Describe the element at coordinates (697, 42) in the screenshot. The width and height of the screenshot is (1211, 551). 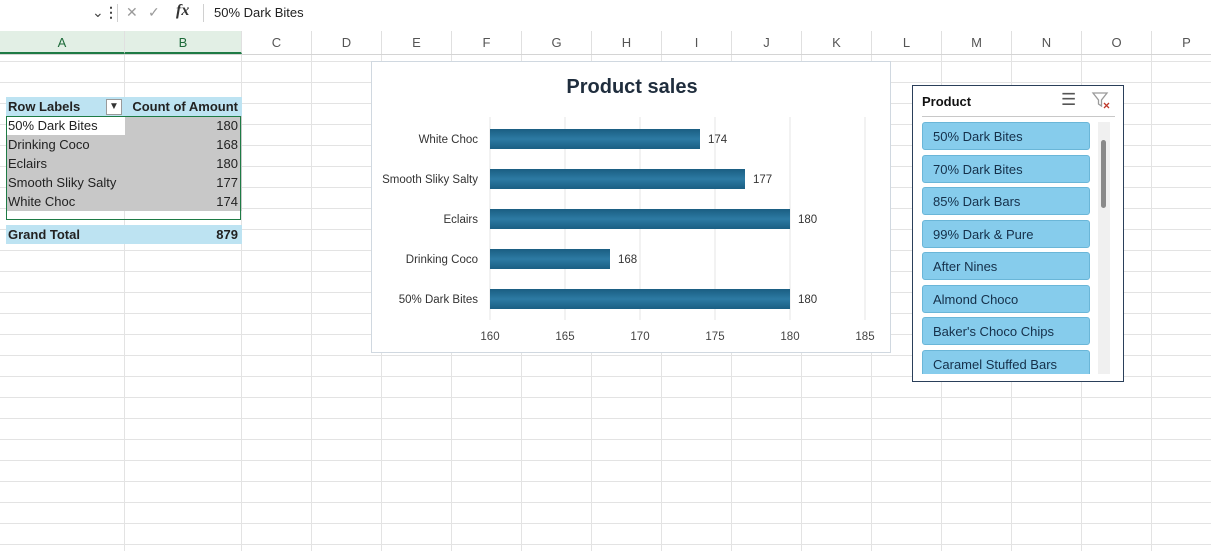
I see `column-header-i: I` at that location.